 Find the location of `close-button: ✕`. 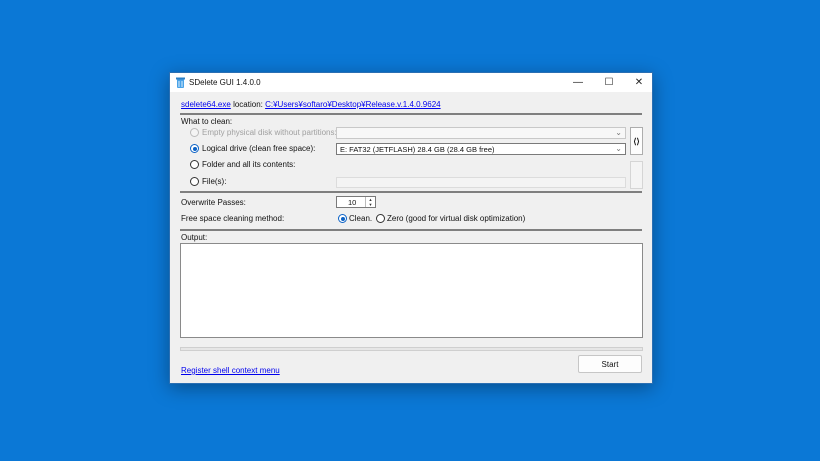

close-button: ✕ is located at coordinates (639, 82).